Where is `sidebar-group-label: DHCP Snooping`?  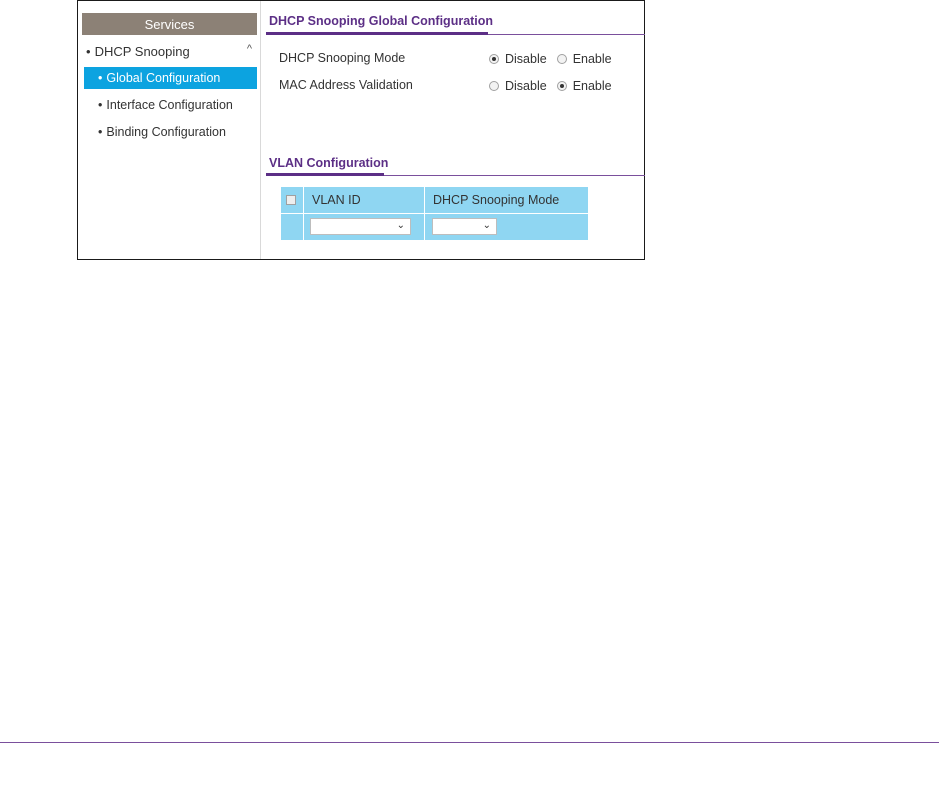 sidebar-group-label: DHCP Snooping is located at coordinates (142, 51).